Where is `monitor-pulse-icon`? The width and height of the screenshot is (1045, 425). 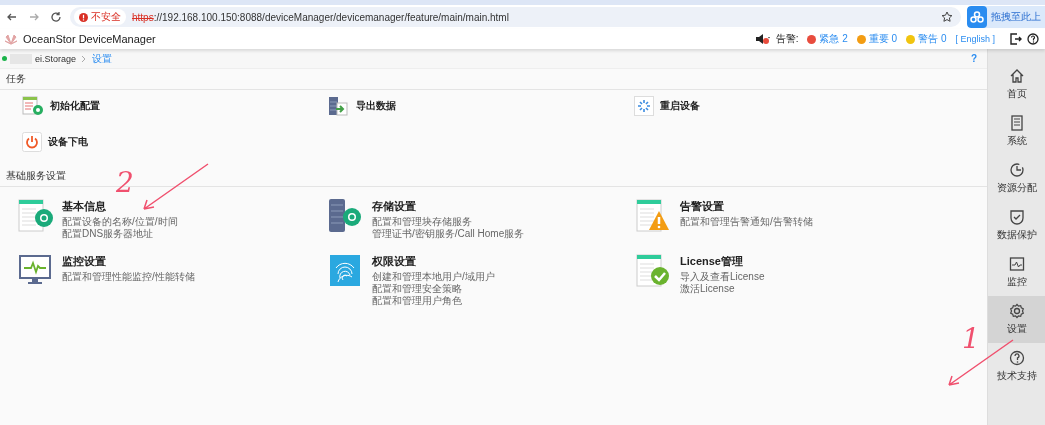
monitor-pulse-icon is located at coordinates (1016, 264).